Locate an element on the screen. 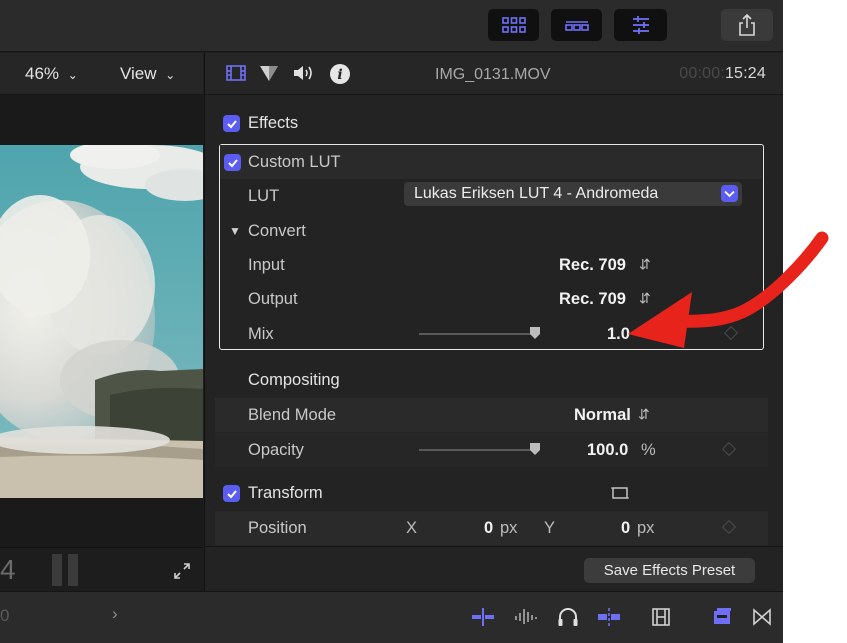 This screenshot has width=847, height=643. lut-value: Lukas Eriksen LUT 4 - Andromeda is located at coordinates (536, 193).